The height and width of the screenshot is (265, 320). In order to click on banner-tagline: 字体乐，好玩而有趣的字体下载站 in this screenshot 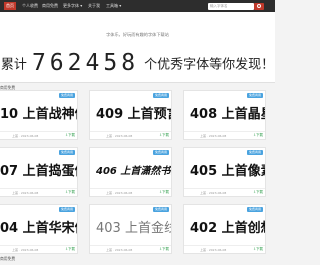, I will do `click(137, 34)`.